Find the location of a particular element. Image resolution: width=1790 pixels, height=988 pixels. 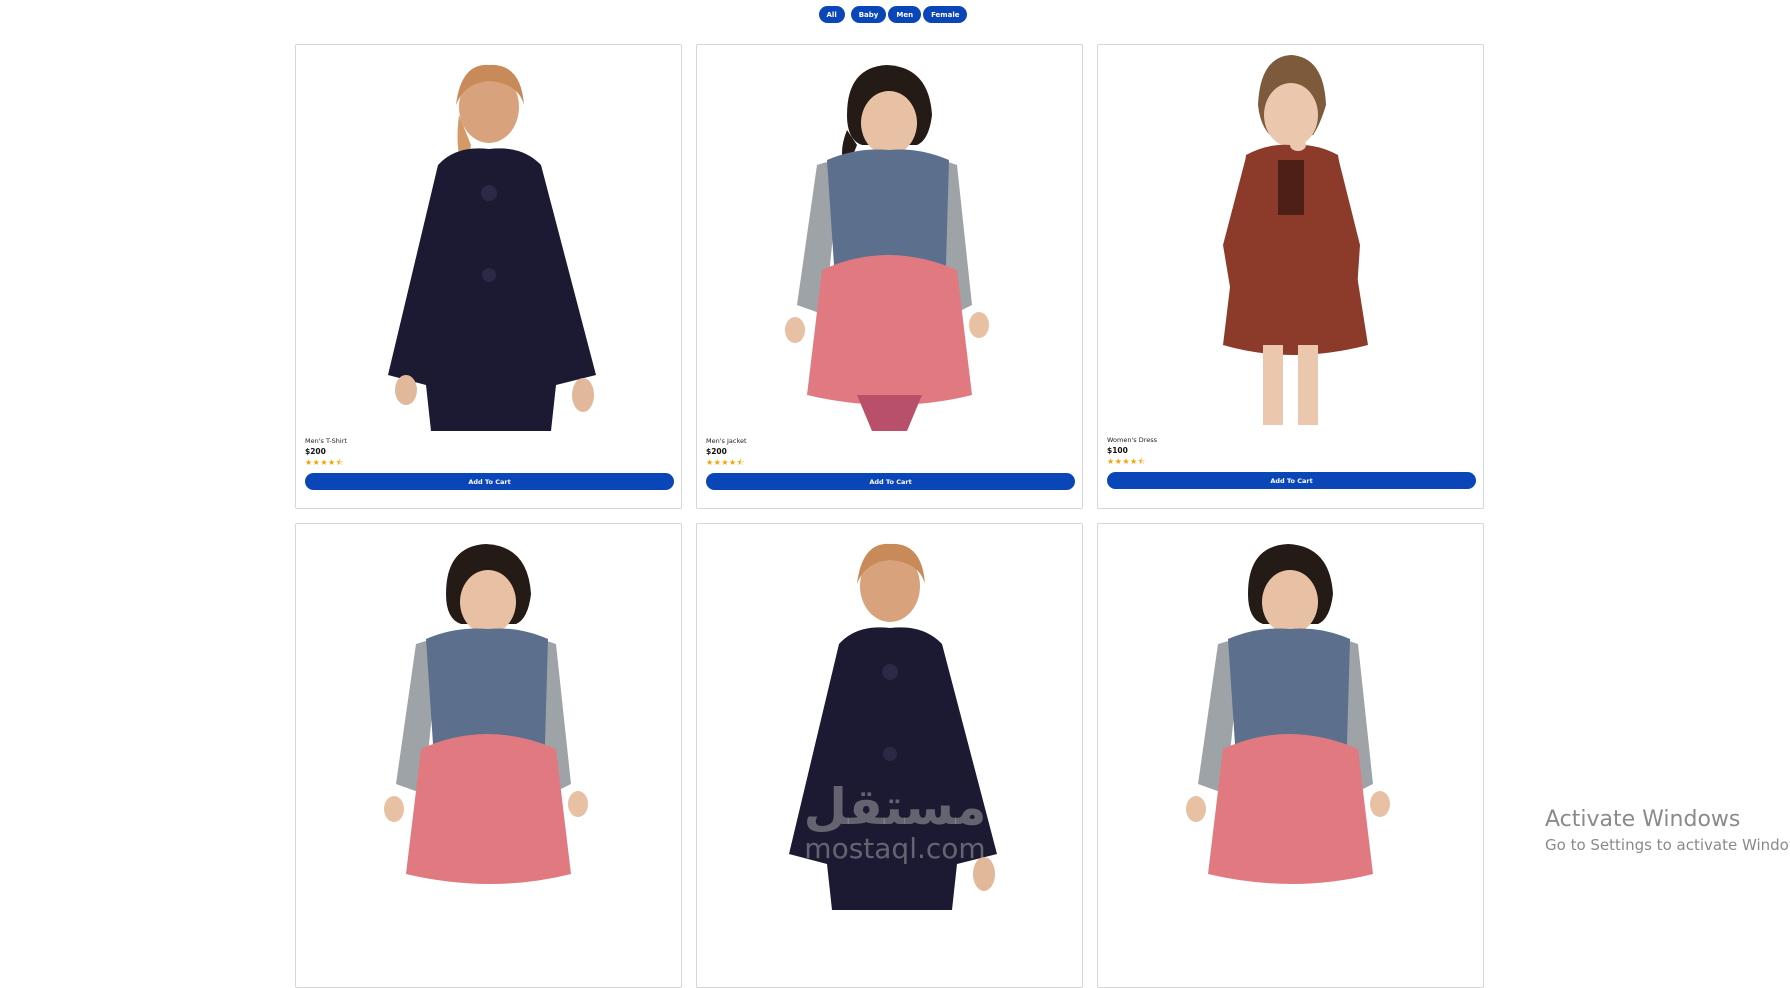

category-filter-bar: All Baby Men Female is located at coordinates (895, 14).